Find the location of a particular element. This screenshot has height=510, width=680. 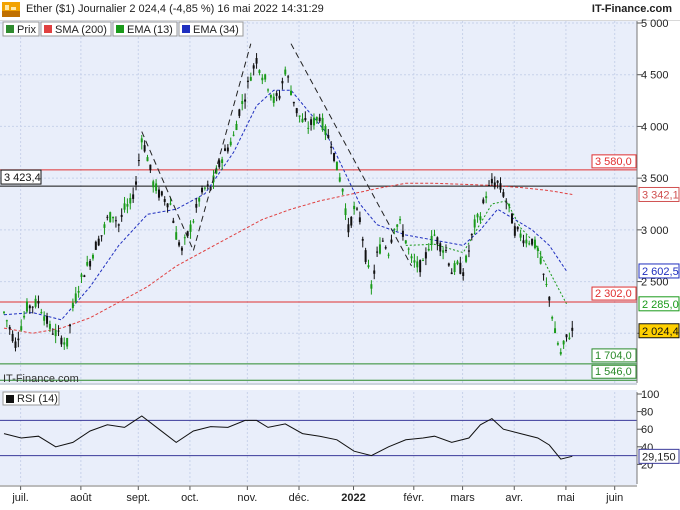

value-tag: 2 024,4 is located at coordinates (660, 332).